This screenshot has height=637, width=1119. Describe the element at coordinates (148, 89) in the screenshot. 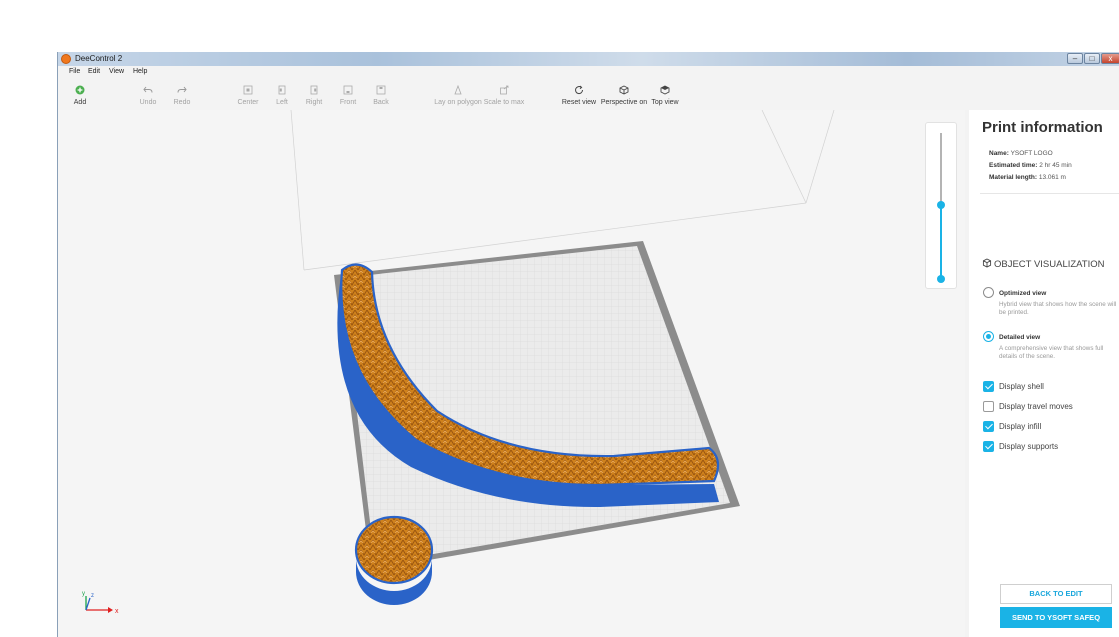

I see `undo-icon` at that location.